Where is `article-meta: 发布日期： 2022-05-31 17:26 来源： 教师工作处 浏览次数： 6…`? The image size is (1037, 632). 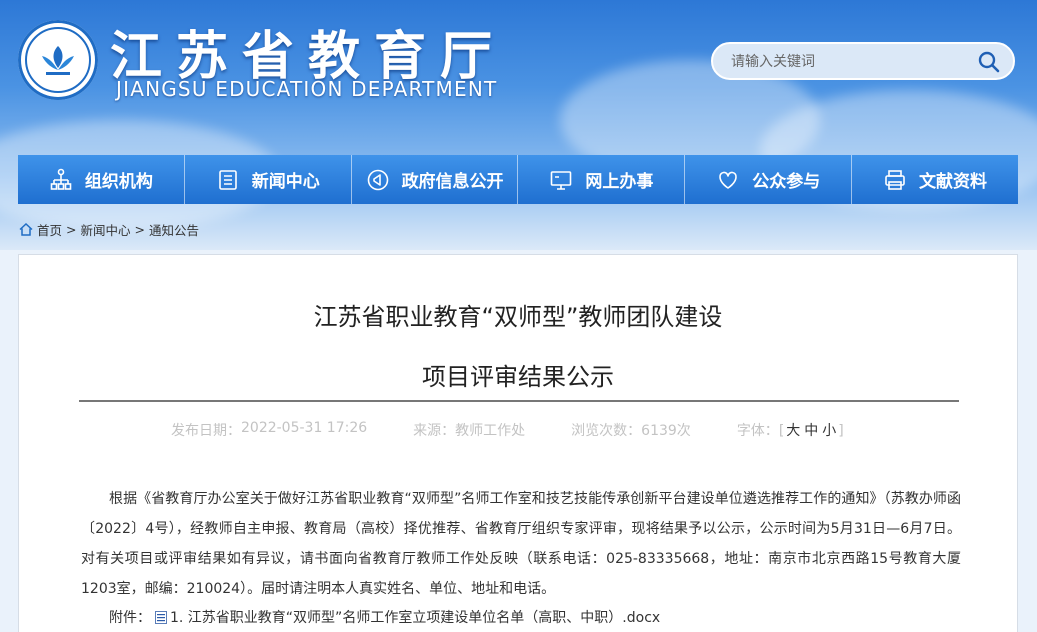
article-meta: 发布日期： 2022-05-31 17:26 来源： 教师工作处 浏览次数： 6… is located at coordinates (507, 430).